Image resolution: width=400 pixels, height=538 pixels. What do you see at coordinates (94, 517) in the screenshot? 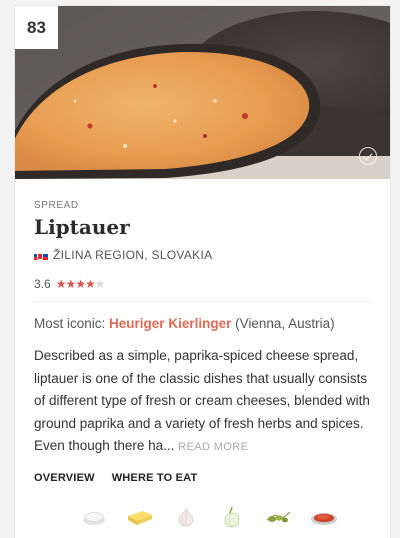
I see `cream-cheese-icon` at bounding box center [94, 517].